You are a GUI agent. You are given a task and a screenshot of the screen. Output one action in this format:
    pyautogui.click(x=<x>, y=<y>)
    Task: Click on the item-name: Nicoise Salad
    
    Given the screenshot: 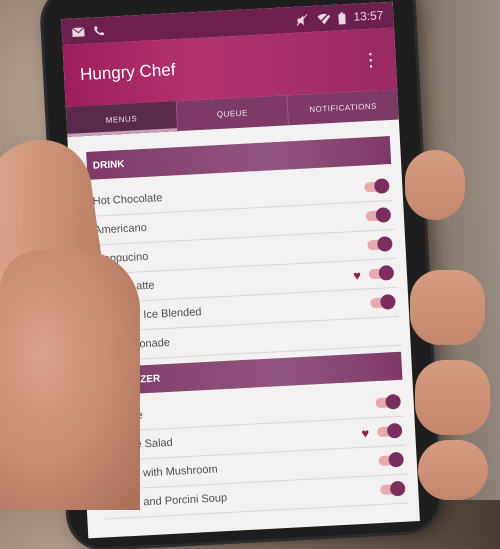 What is the action you would take?
    pyautogui.click(x=139, y=444)
    